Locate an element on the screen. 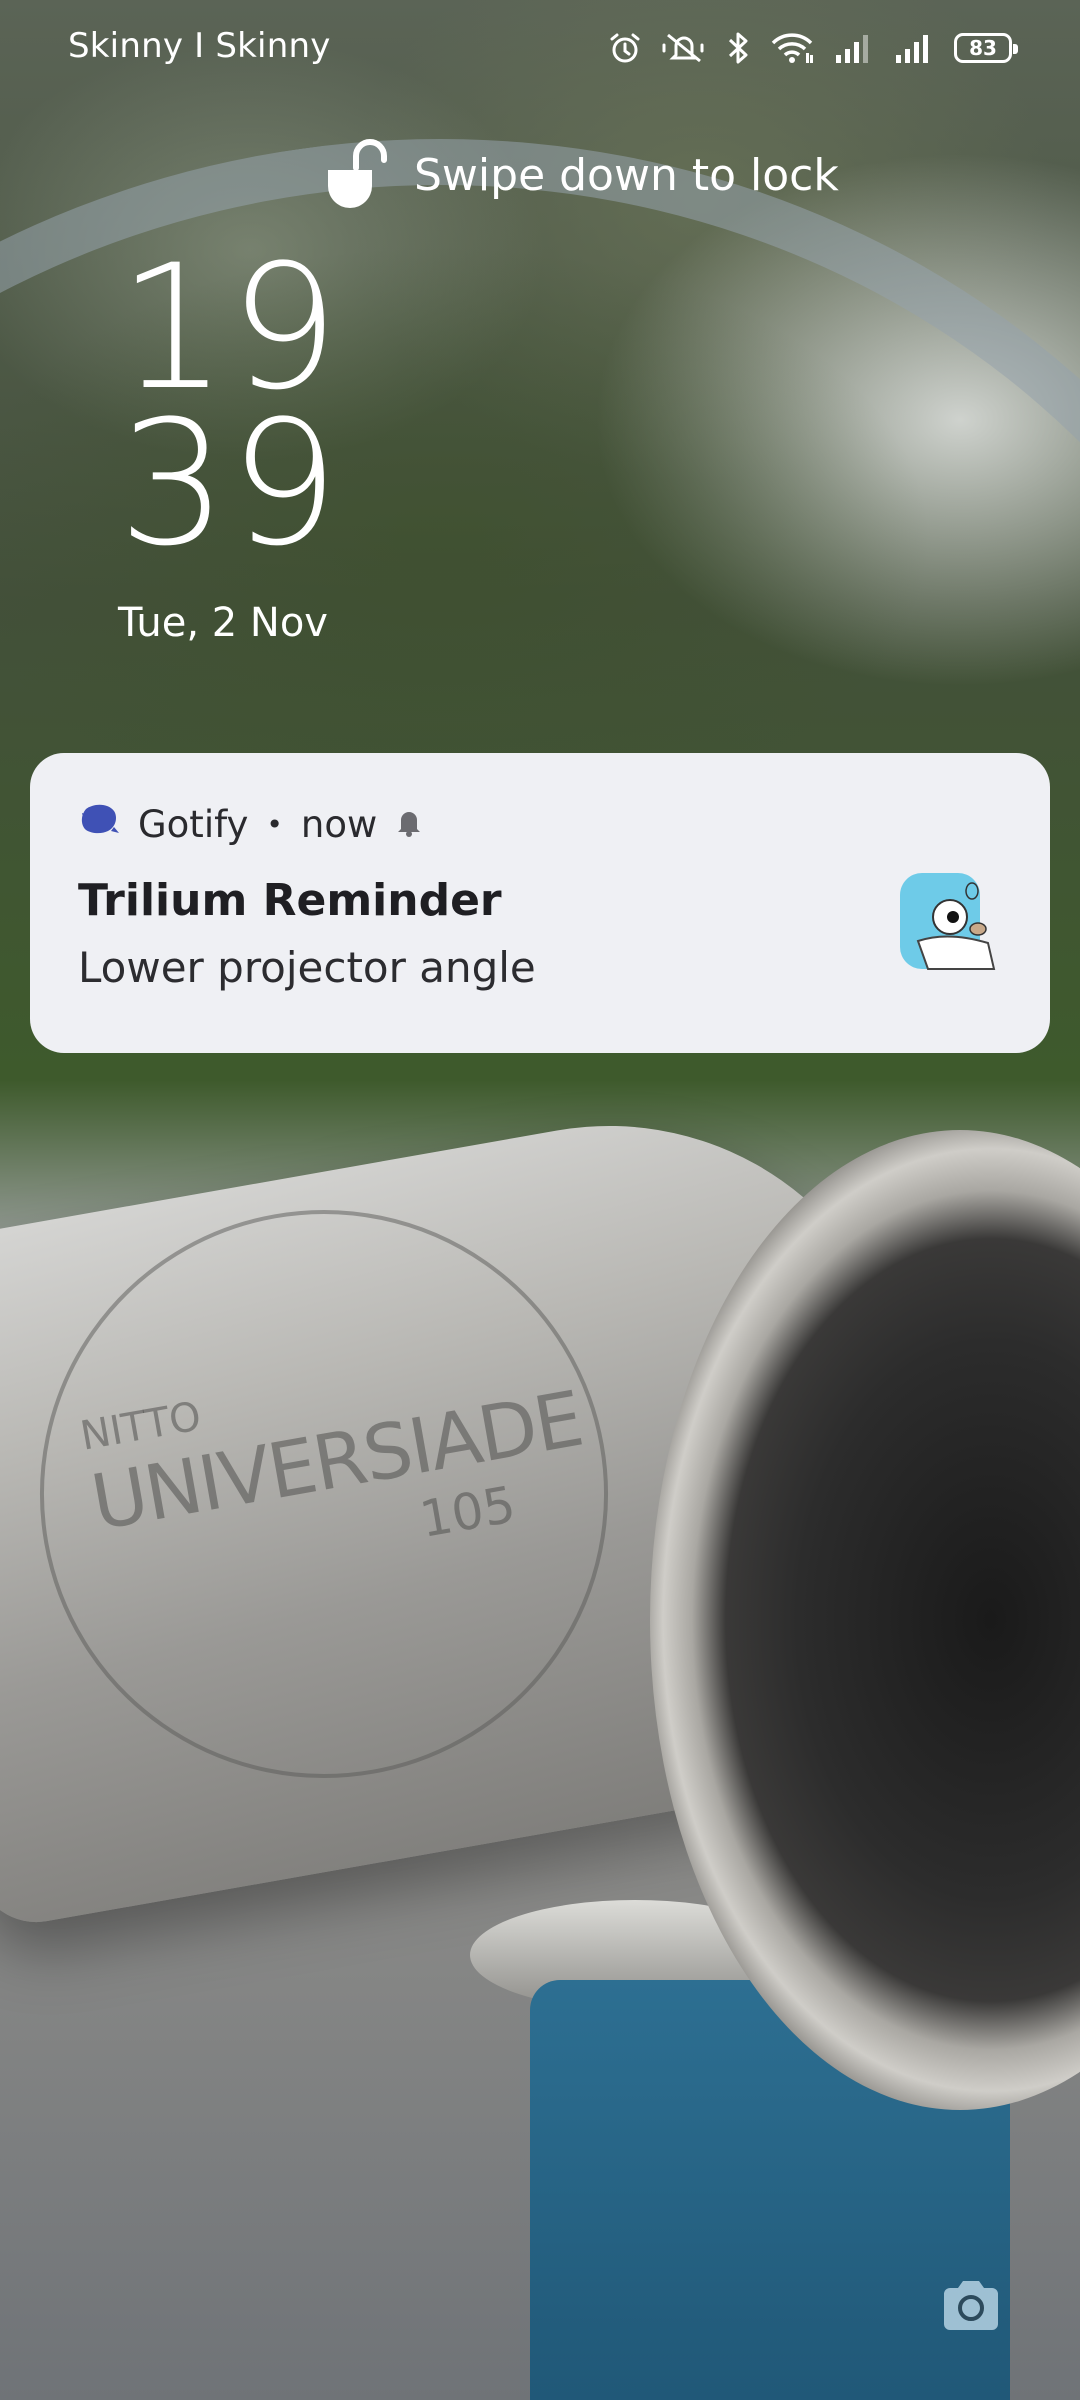 The width and height of the screenshot is (1080, 2400). swipe-lock-hint: Swipe down to lock is located at coordinates (582, 175).